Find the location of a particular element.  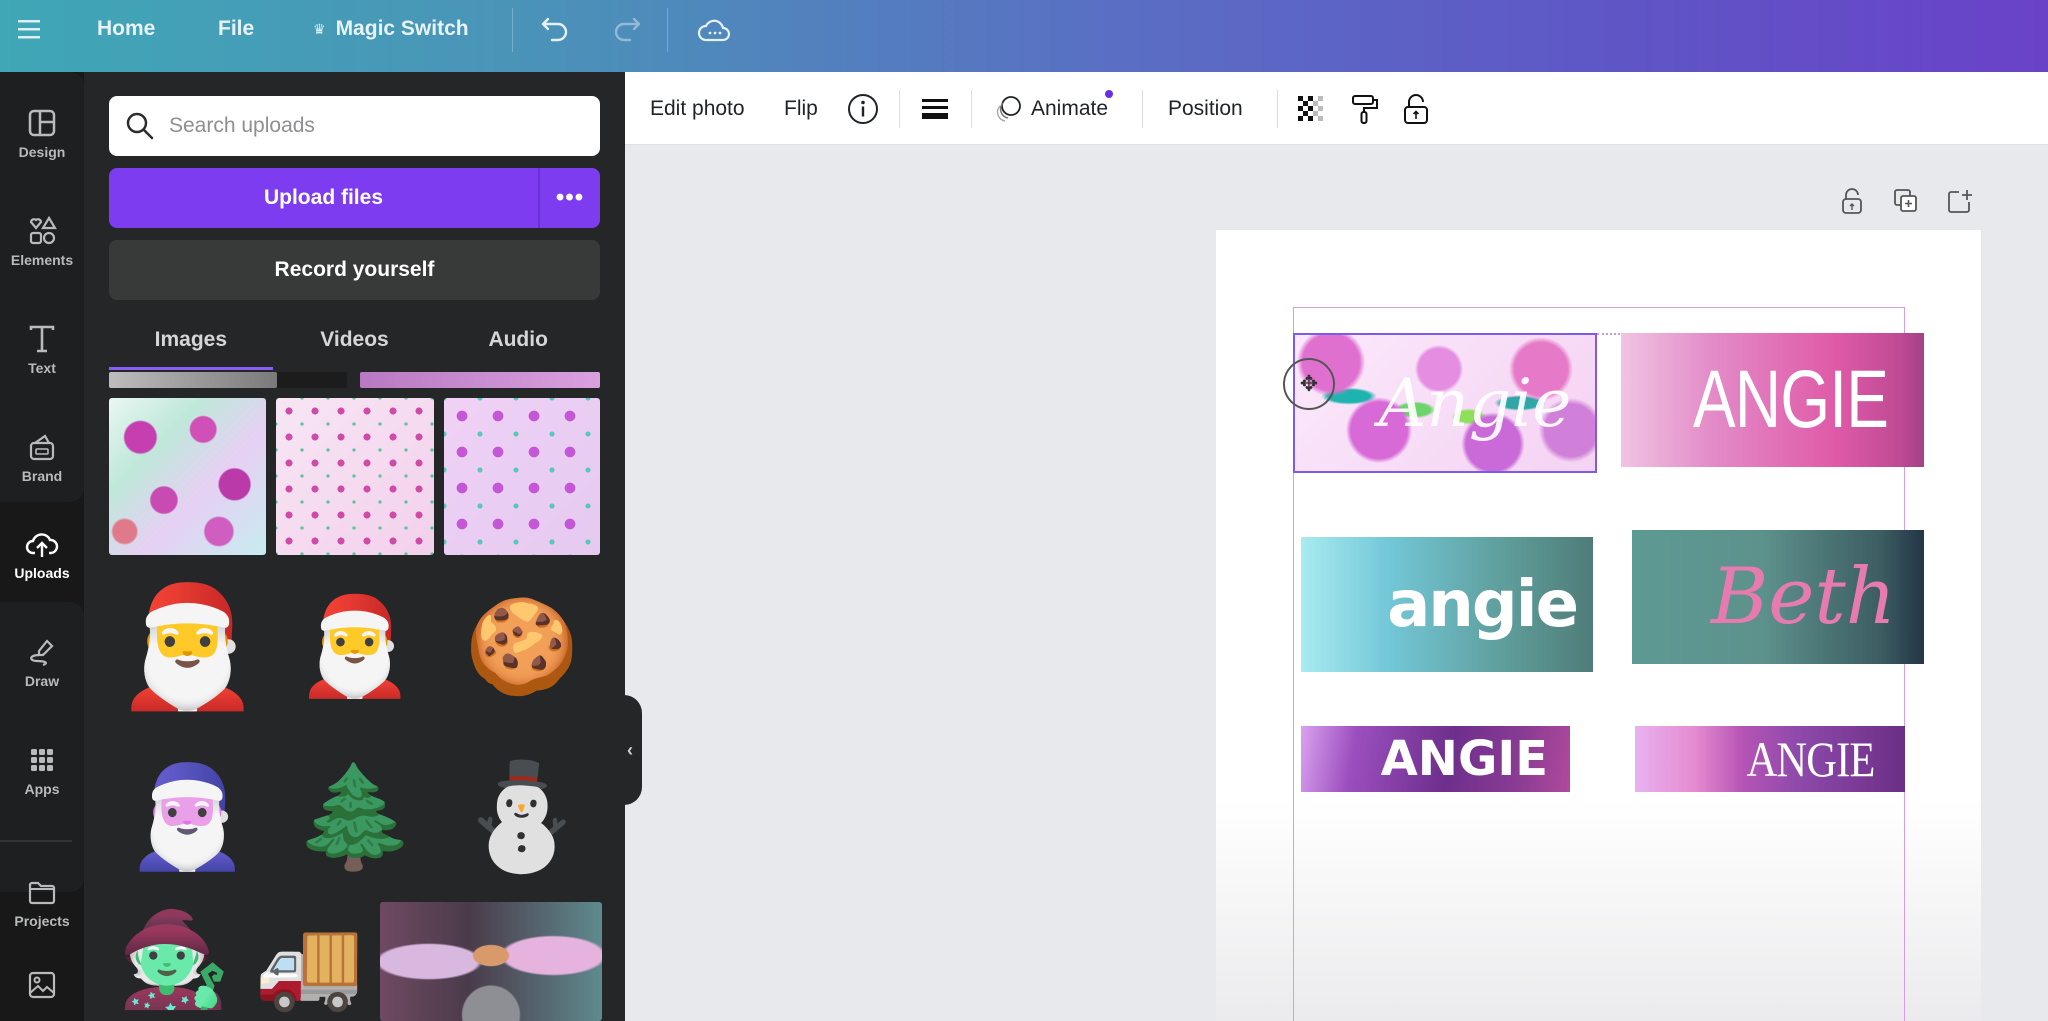

rail-item-design: Design is located at coordinates (42, 133).